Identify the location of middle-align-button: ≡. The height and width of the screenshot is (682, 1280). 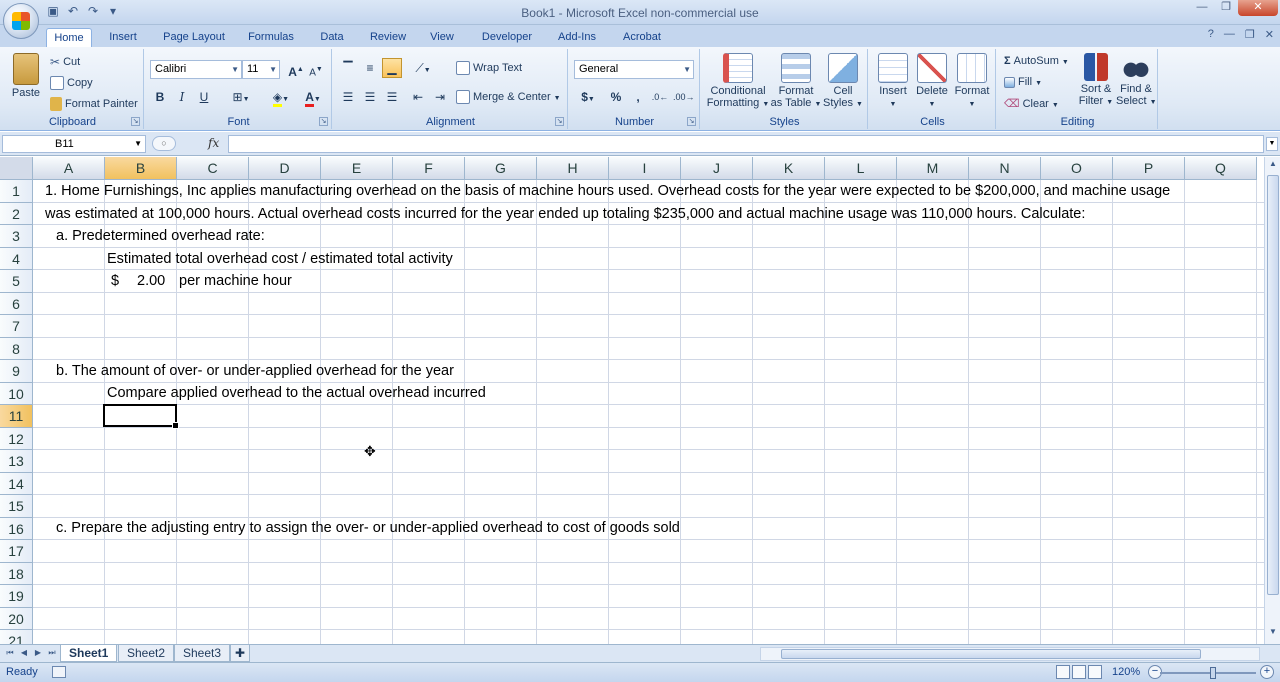
(370, 68).